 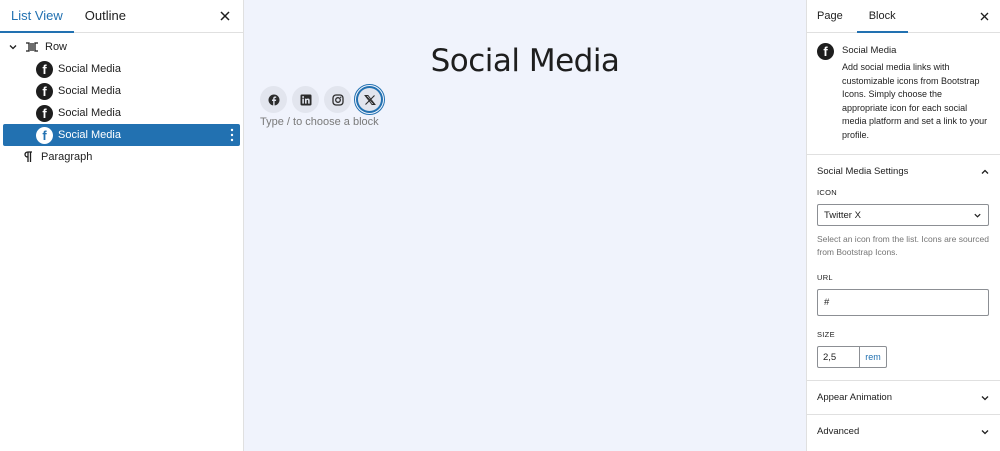 I want to click on appear-animation-panel: Appear Animation, so click(x=903, y=398).